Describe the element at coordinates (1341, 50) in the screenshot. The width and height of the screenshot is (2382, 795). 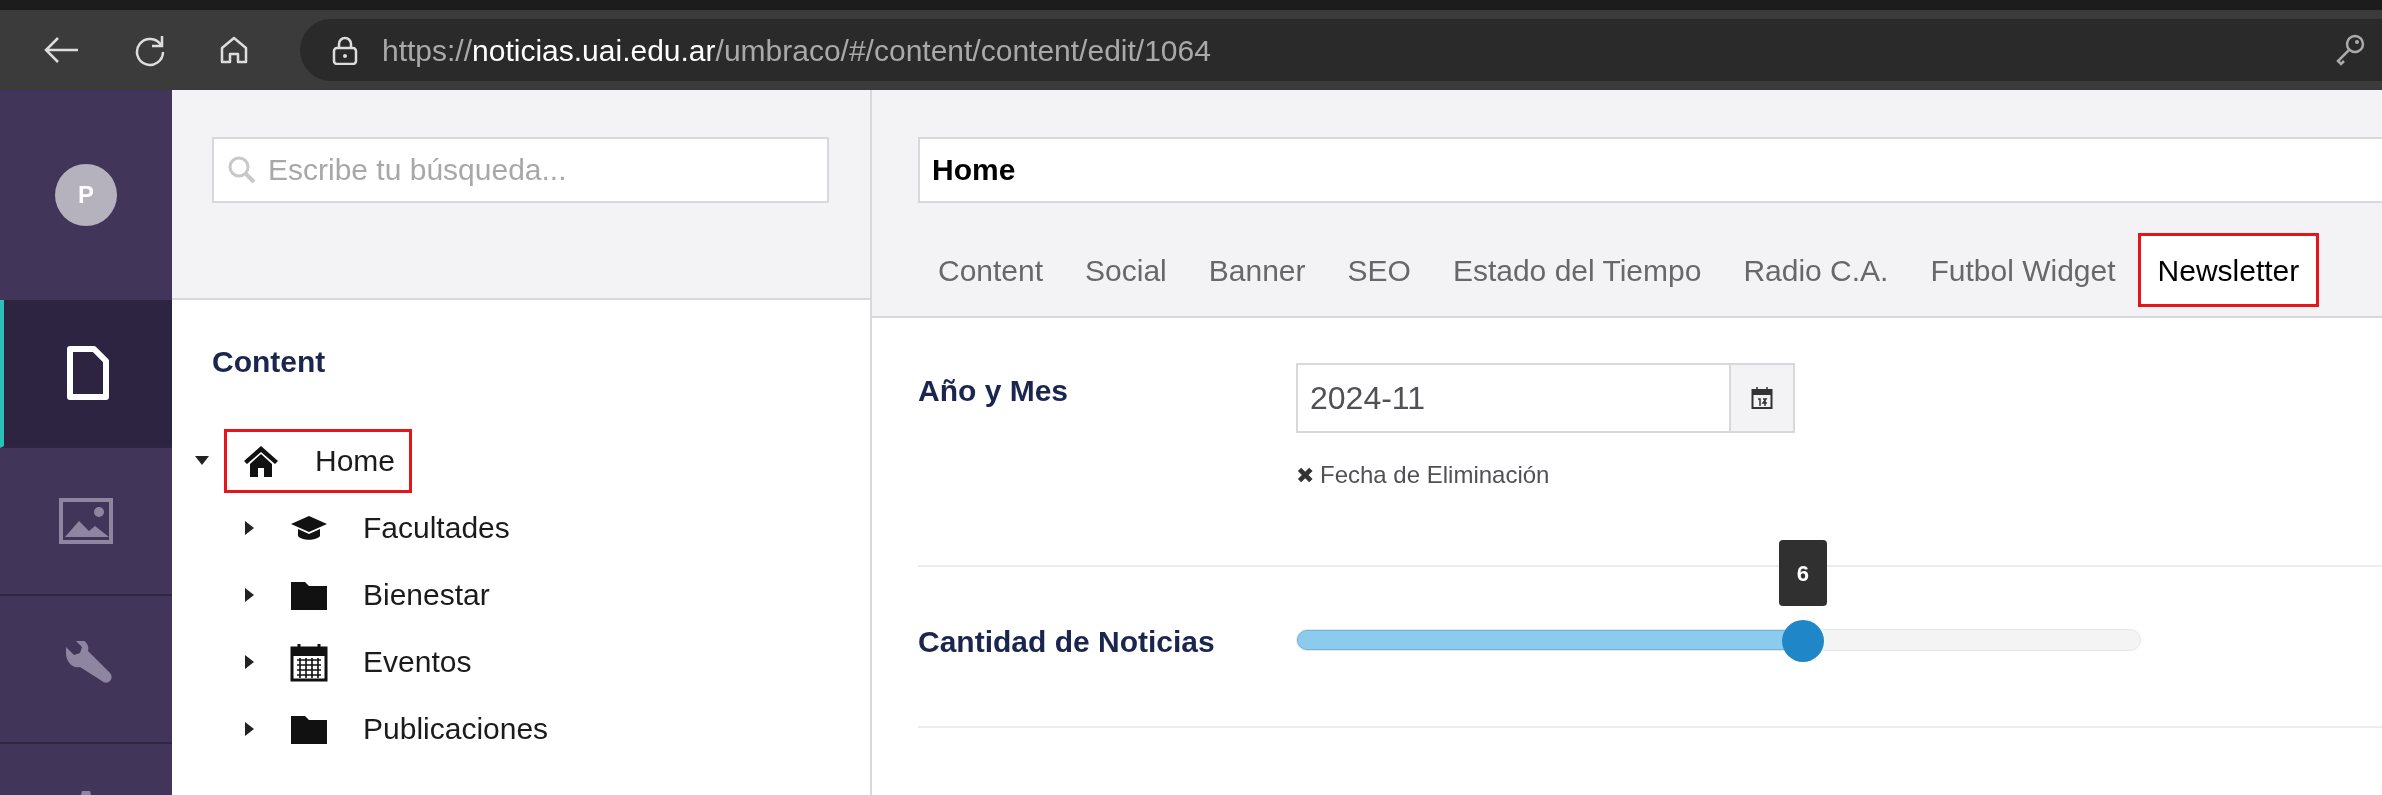
I see `address-bar: https://noticias.uai.edu.ar/umbraco/#/content/content/edit/1064` at that location.